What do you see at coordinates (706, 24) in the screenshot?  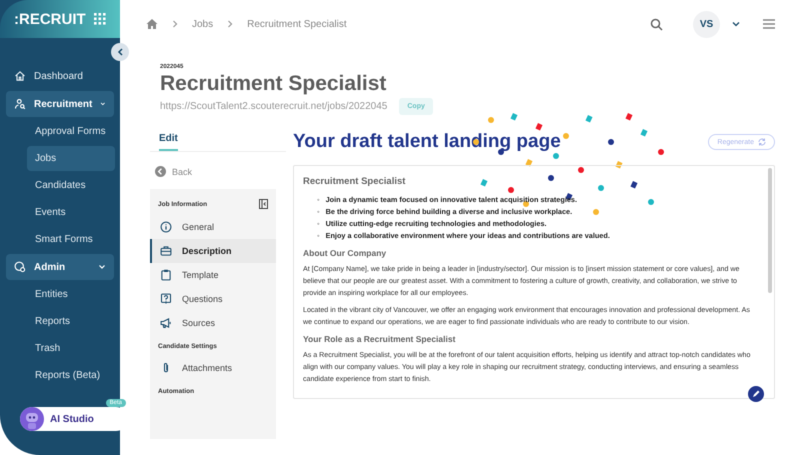 I see `user-avatar: VS` at bounding box center [706, 24].